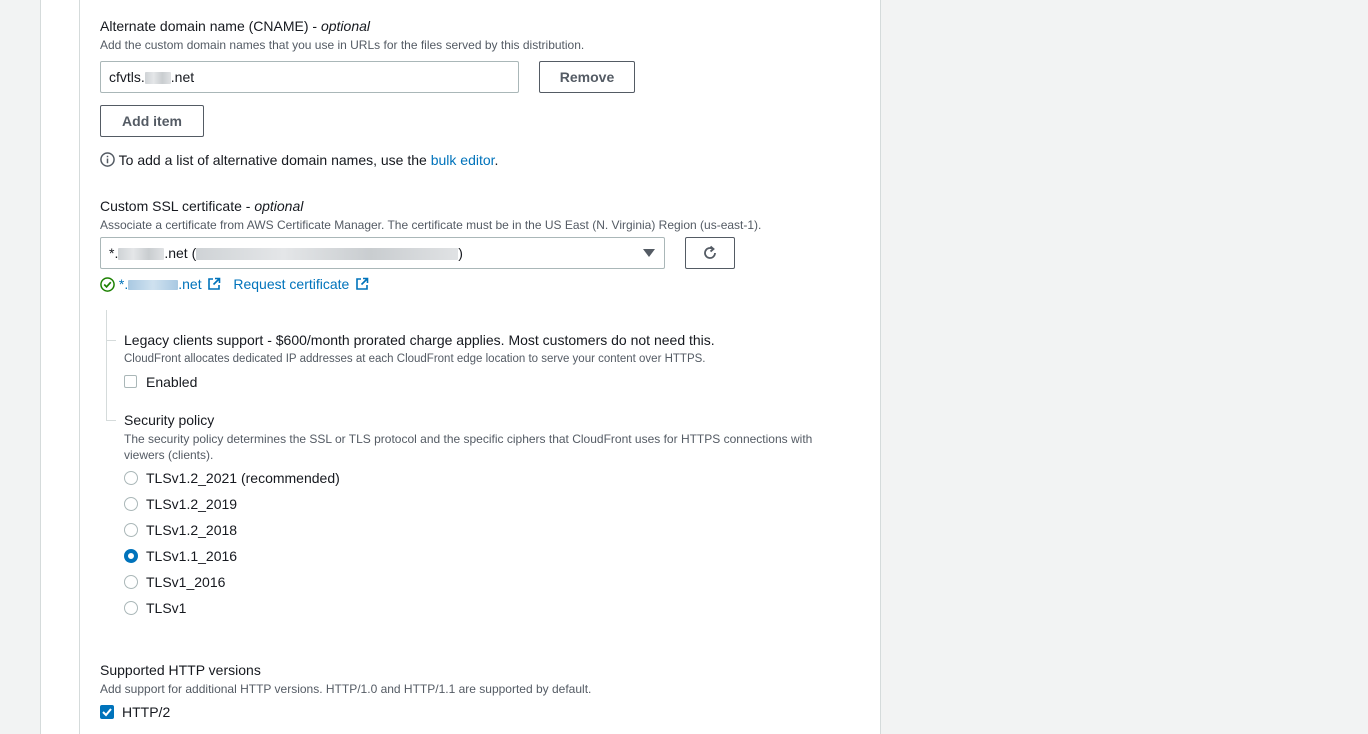 The height and width of the screenshot is (734, 1368). What do you see at coordinates (152, 121) in the screenshot?
I see `add-item-button: Add item` at bounding box center [152, 121].